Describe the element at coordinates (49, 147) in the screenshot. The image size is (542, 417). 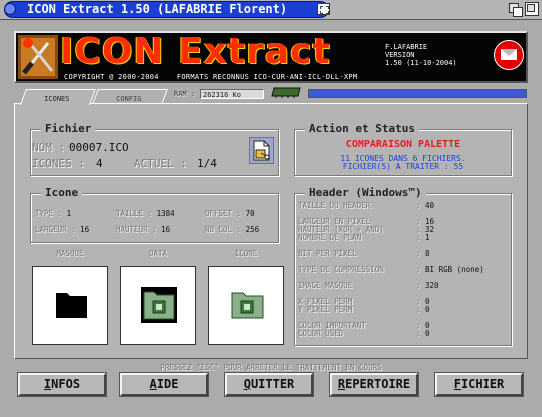
I see `fichier-nom-label: NOM :` at that location.